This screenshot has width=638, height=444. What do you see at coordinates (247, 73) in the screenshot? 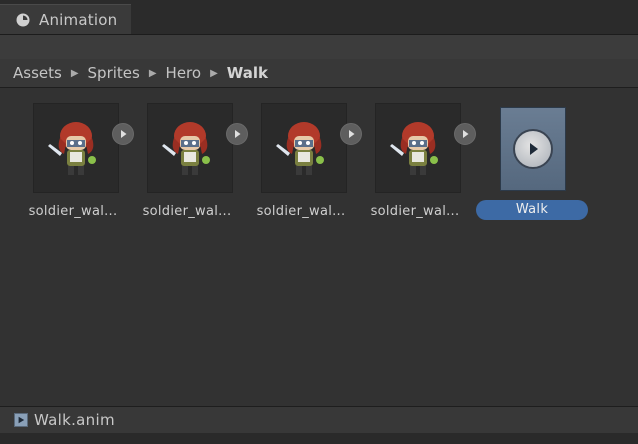
I see `breadcrumb-walk: Walk` at bounding box center [247, 73].